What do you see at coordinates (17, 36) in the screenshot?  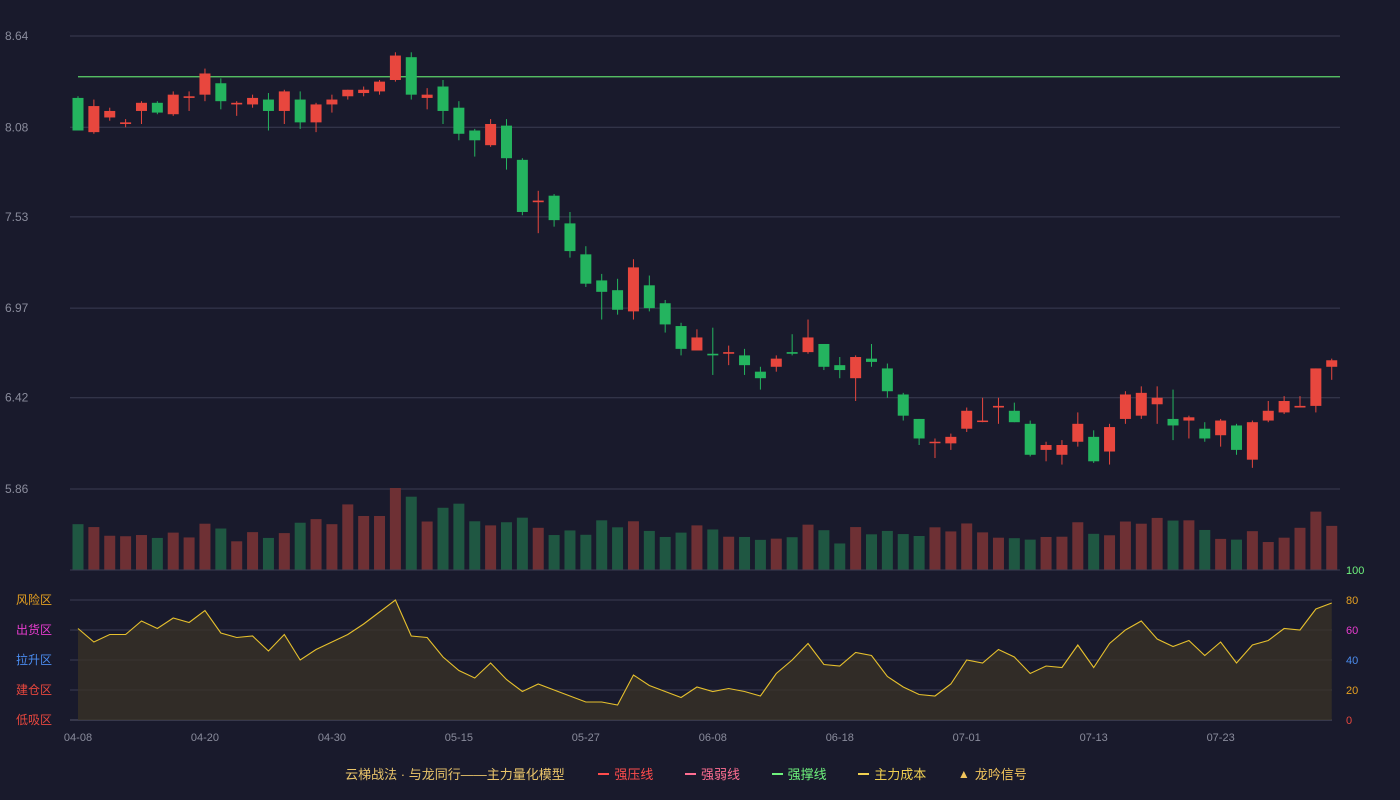 I see `price-tick-label: 8.64` at bounding box center [17, 36].